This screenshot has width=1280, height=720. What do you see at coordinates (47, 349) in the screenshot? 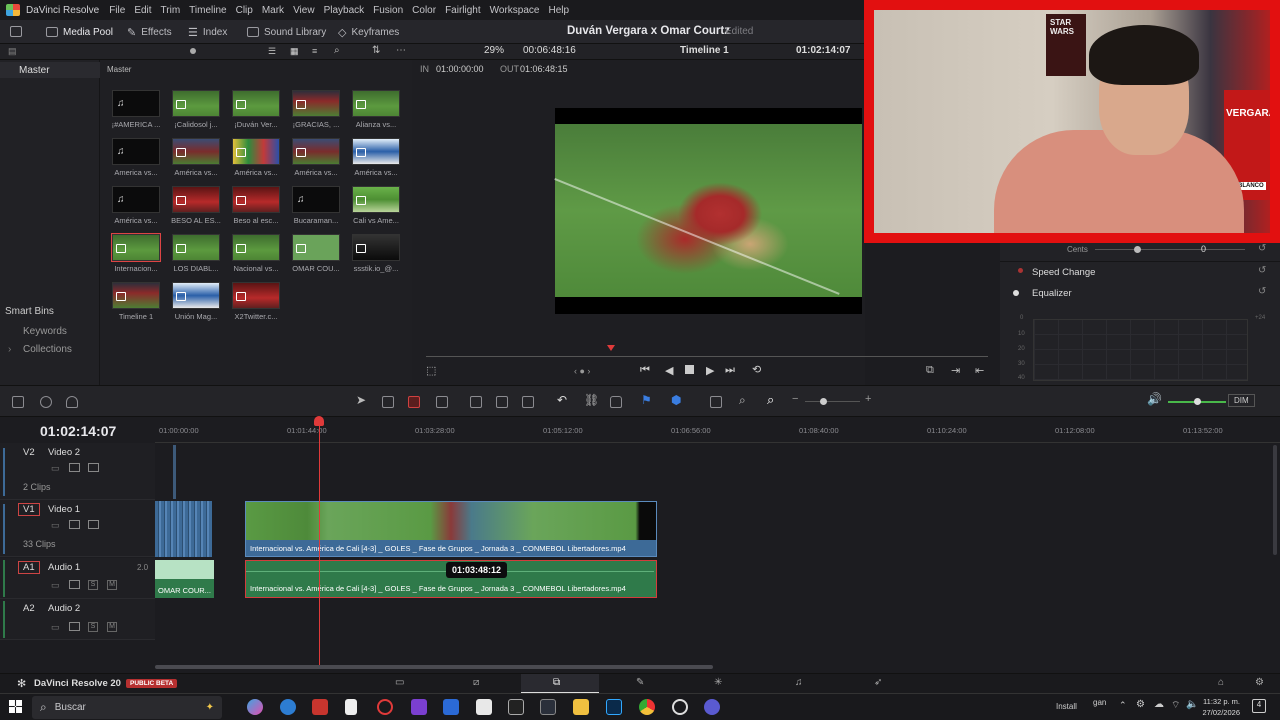
I see `collections-bin: Collections` at bounding box center [47, 349].